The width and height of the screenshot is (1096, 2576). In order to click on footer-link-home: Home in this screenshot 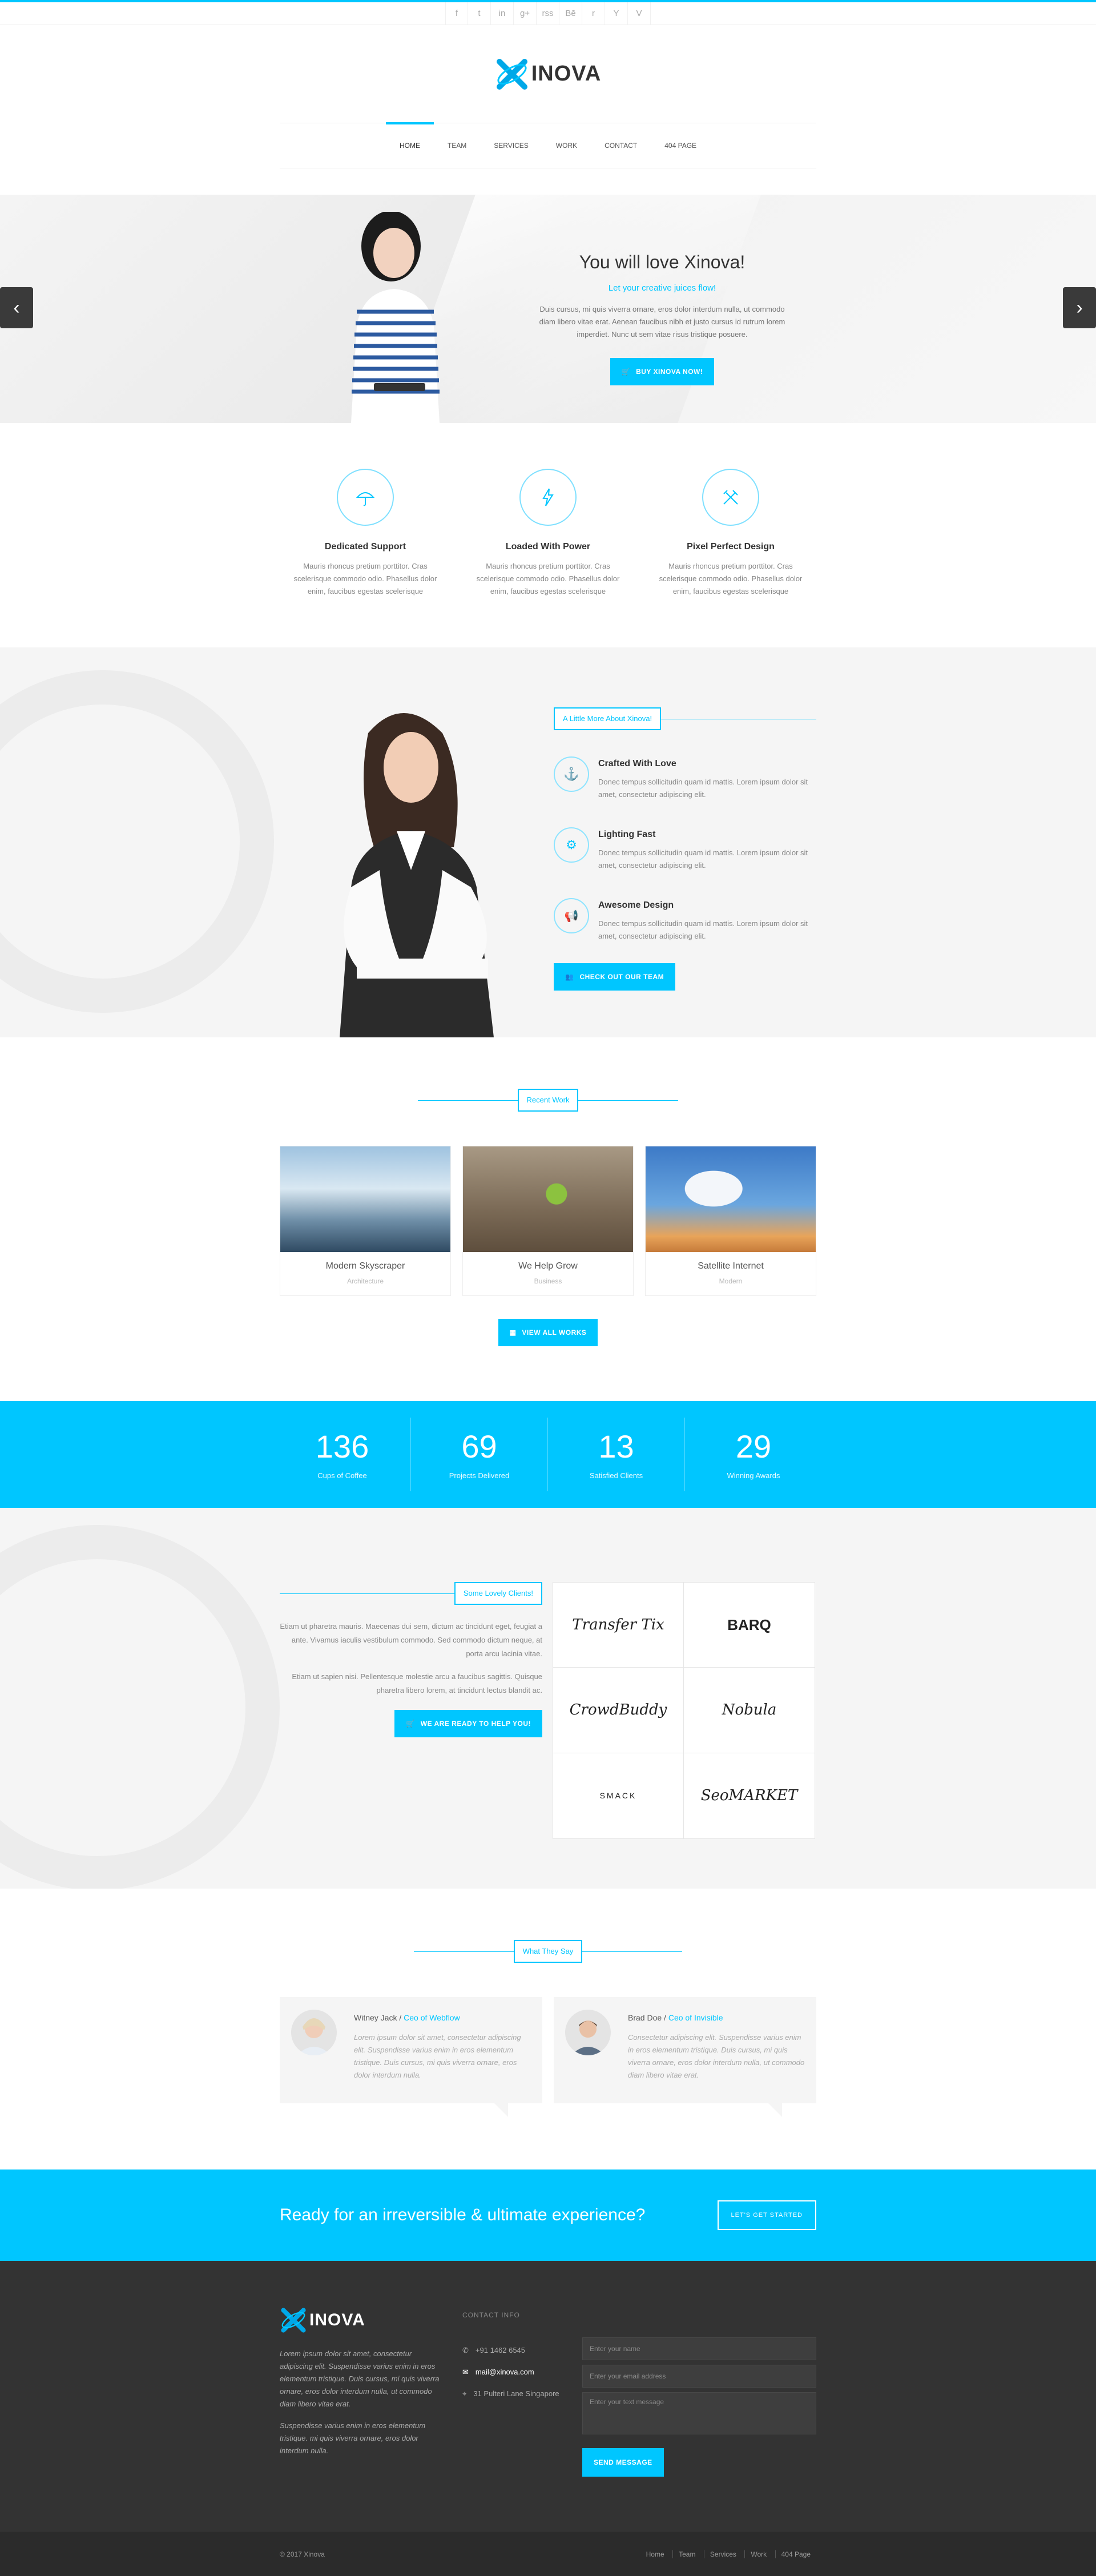, I will do `click(655, 2554)`.